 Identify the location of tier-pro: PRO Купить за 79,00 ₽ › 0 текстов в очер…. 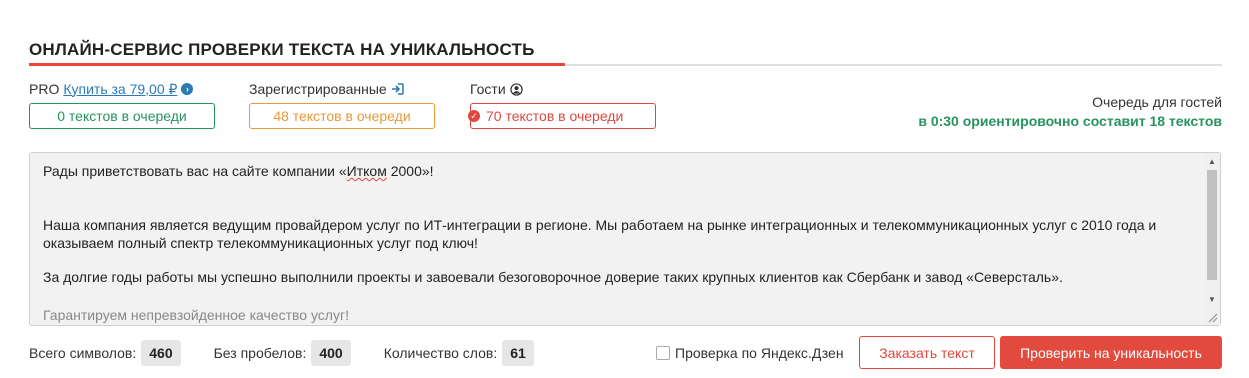
(122, 104).